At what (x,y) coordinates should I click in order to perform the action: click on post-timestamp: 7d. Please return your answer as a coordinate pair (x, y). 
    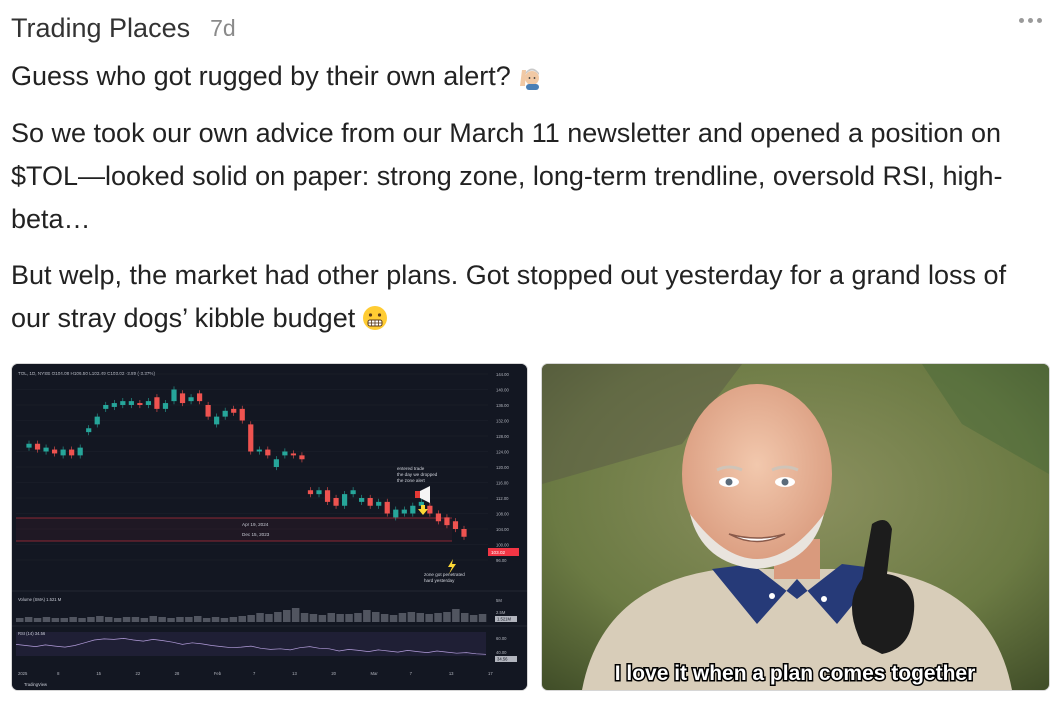
    Looking at the image, I should click on (223, 28).